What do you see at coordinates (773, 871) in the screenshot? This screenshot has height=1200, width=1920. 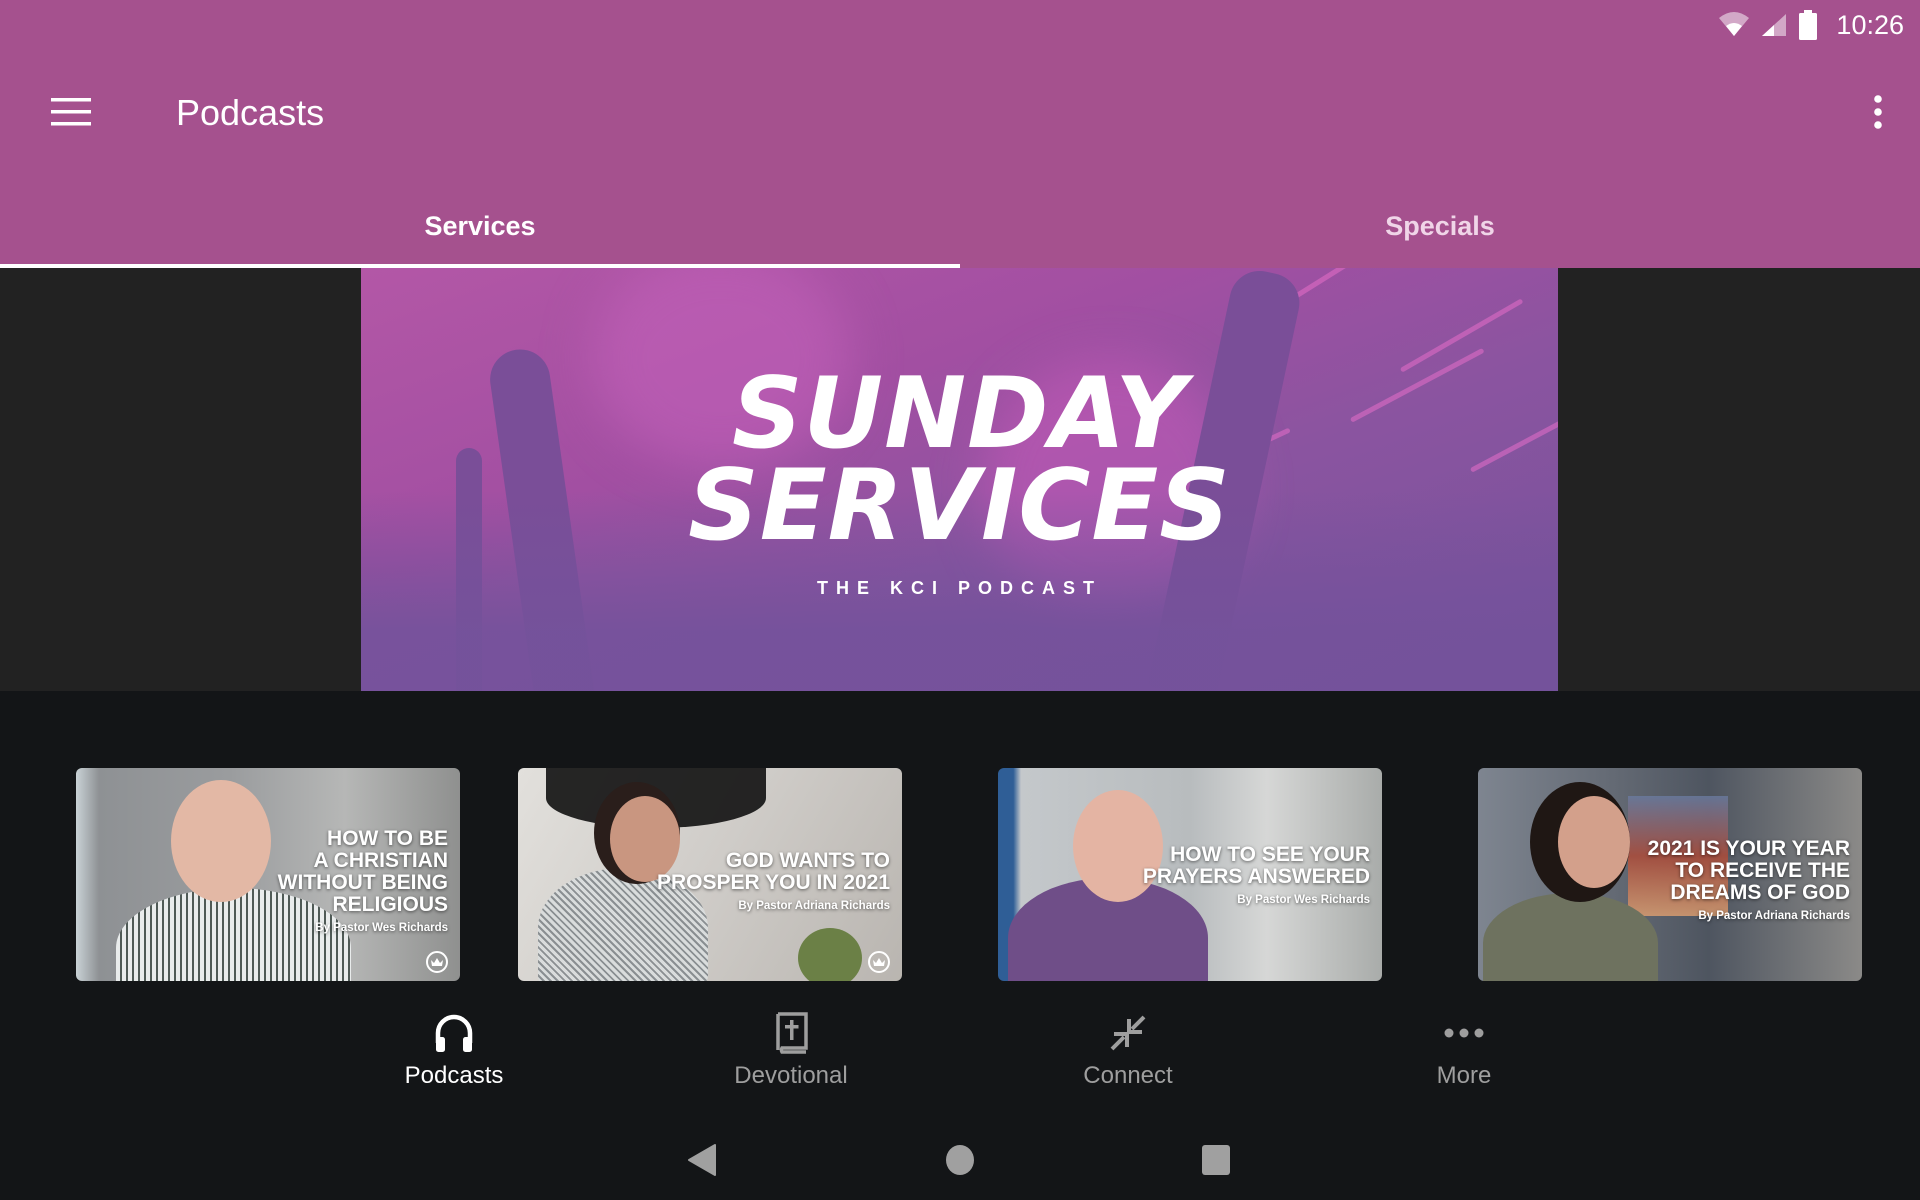 I see `episode-headline: GOD WANTS TO PROSPER YOU IN 2021` at bounding box center [773, 871].